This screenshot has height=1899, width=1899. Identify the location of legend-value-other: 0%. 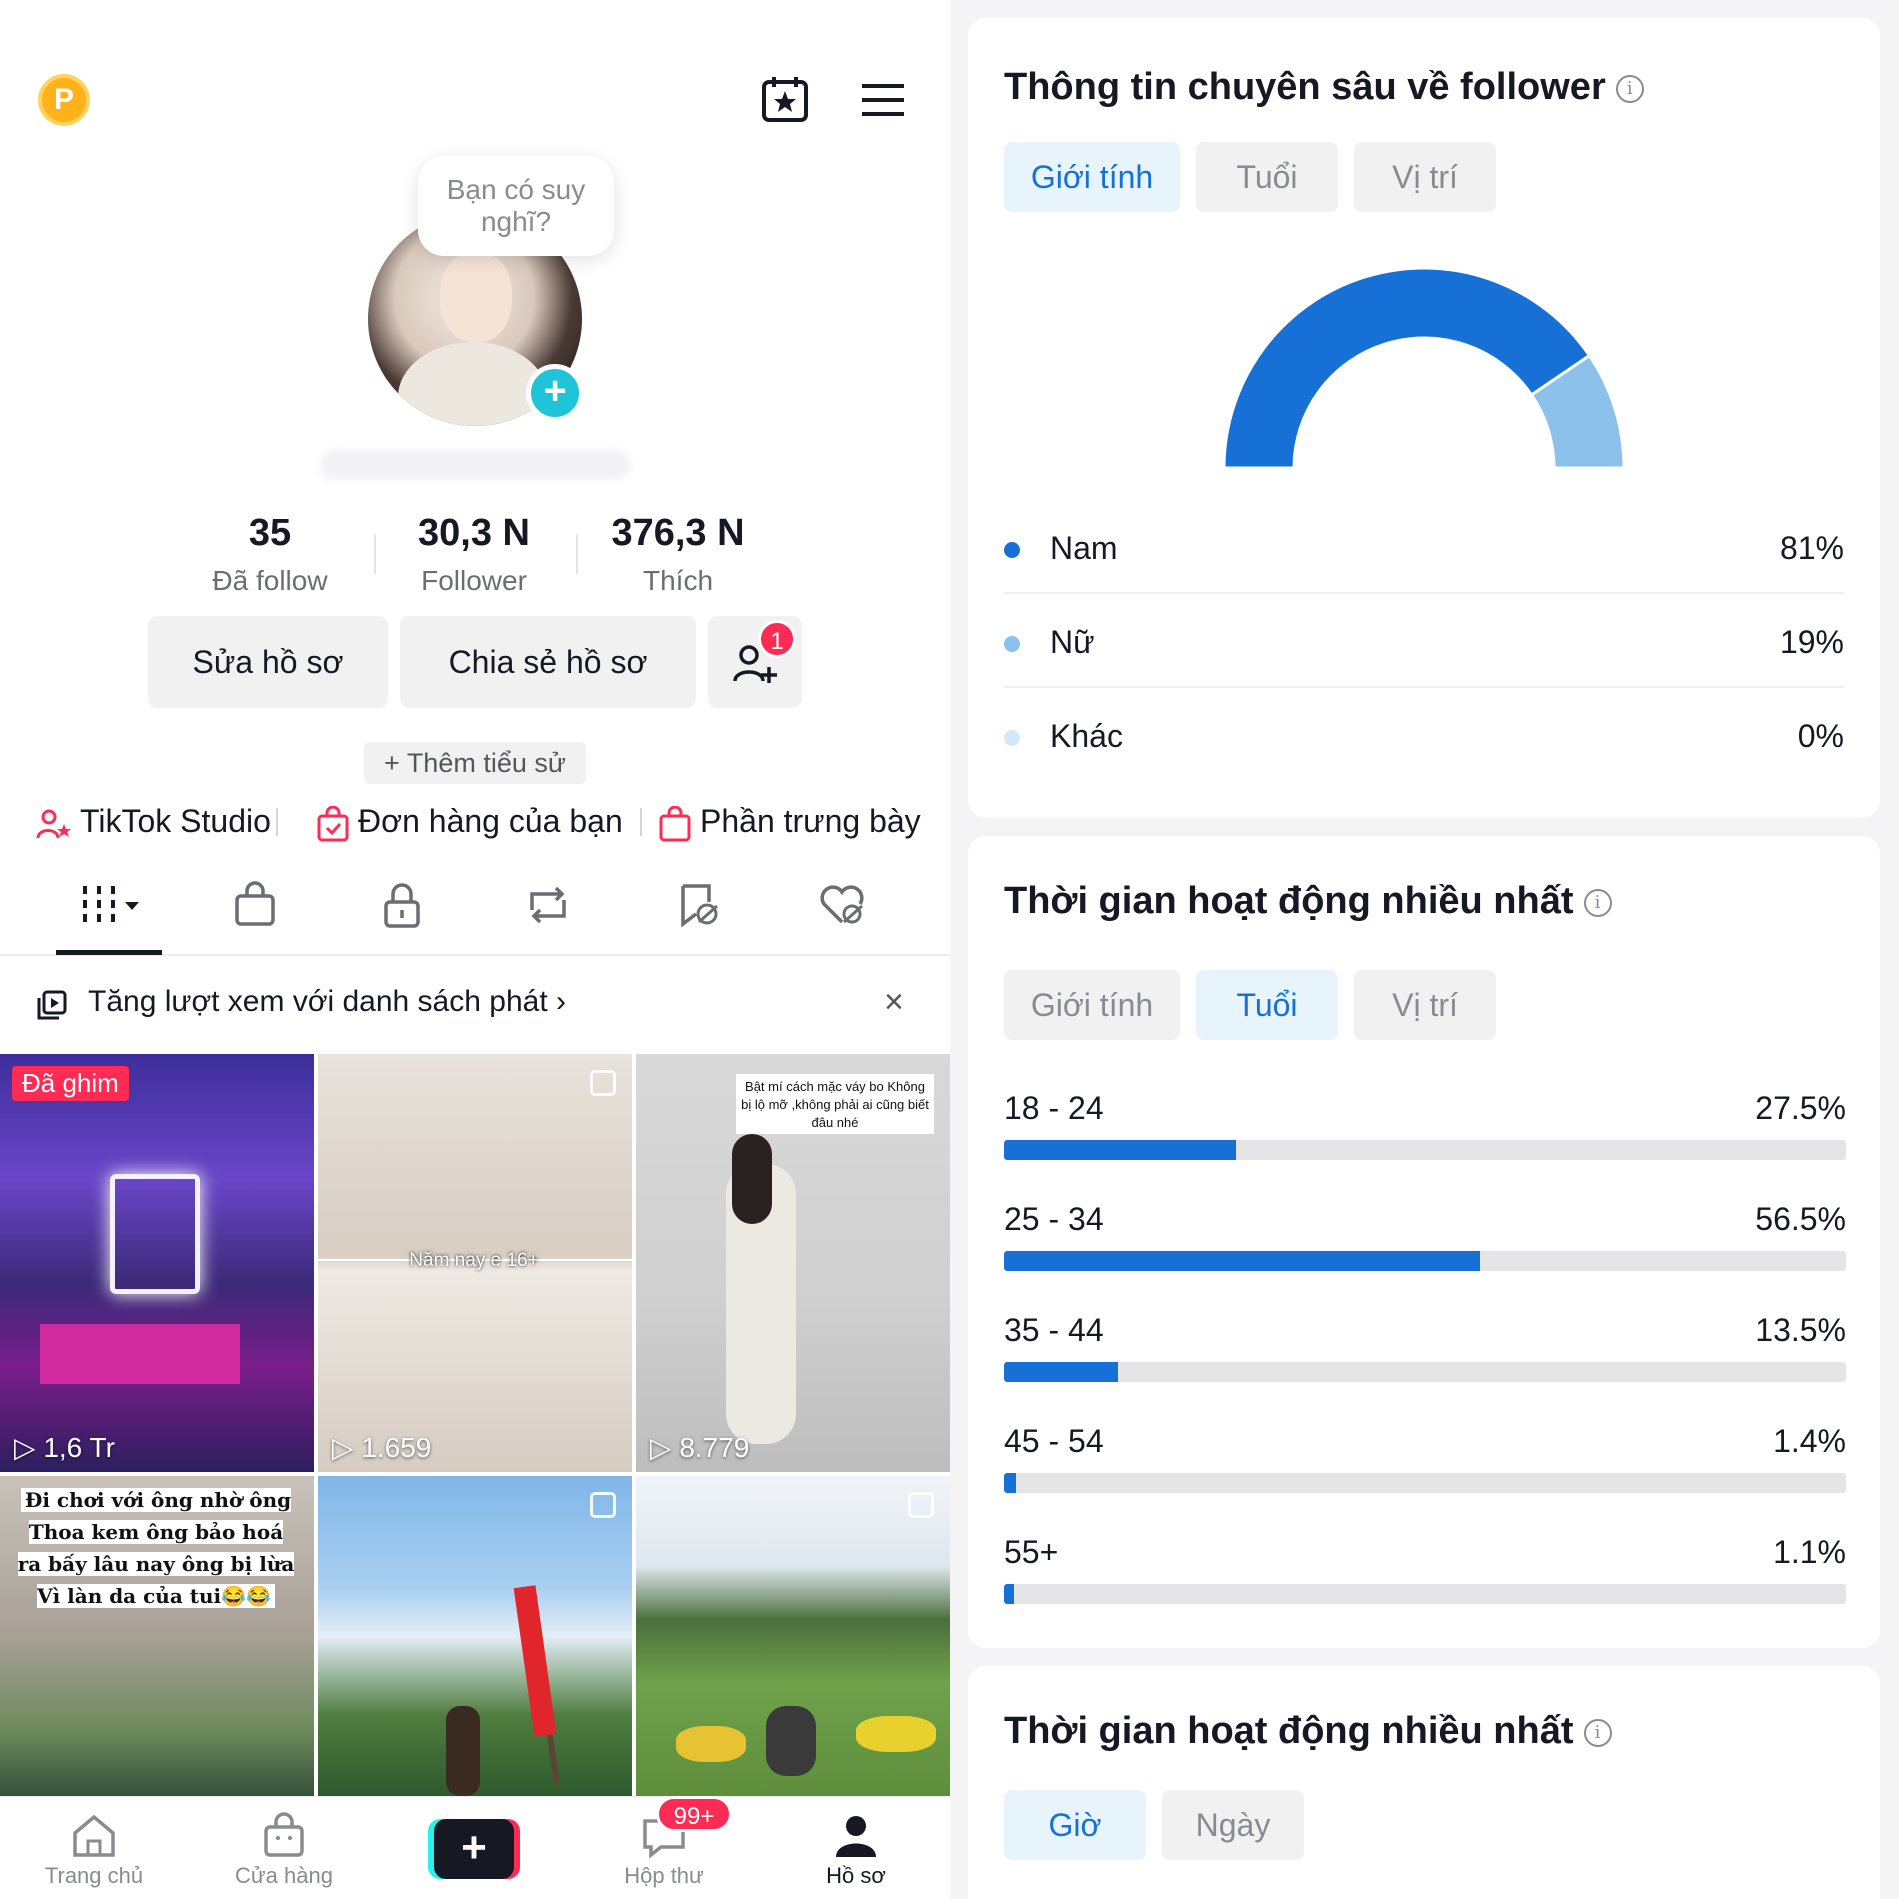
(1820, 736).